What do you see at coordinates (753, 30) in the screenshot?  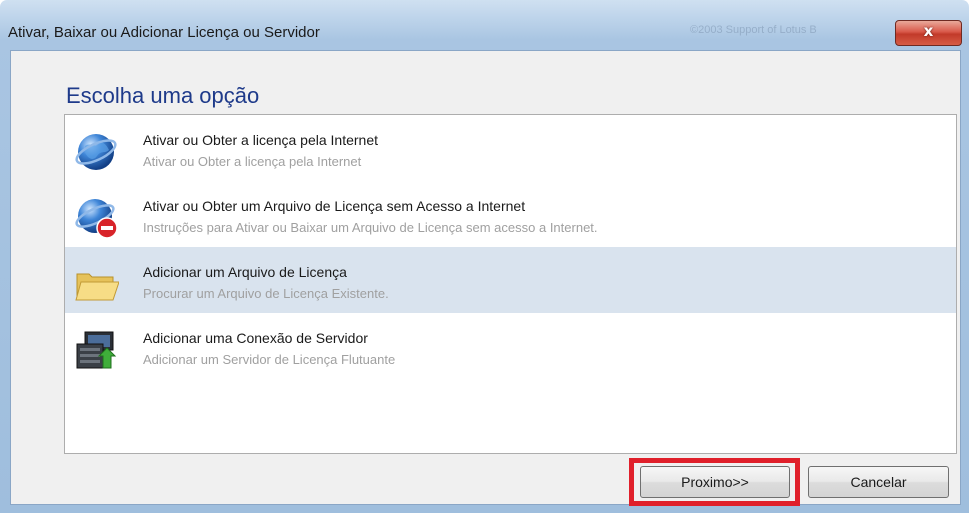 I see `background-window-text: ©2003 Support of Lotus B` at bounding box center [753, 30].